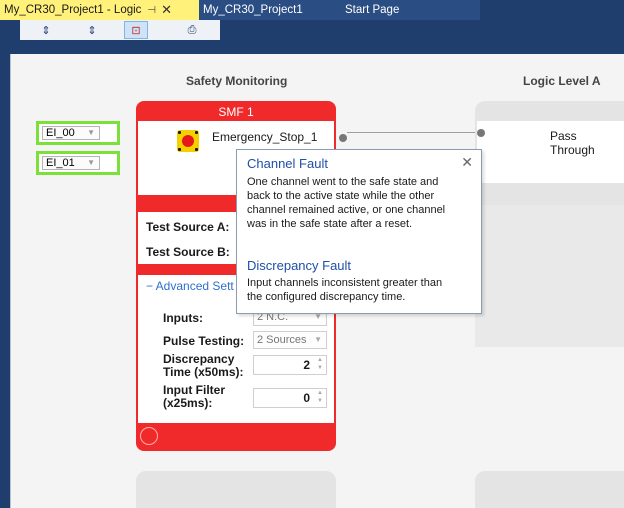 The width and height of the screenshot is (624, 508). What do you see at coordinates (188, 403) in the screenshot?
I see `input-filter-label-line2: (x25ms):` at bounding box center [188, 403].